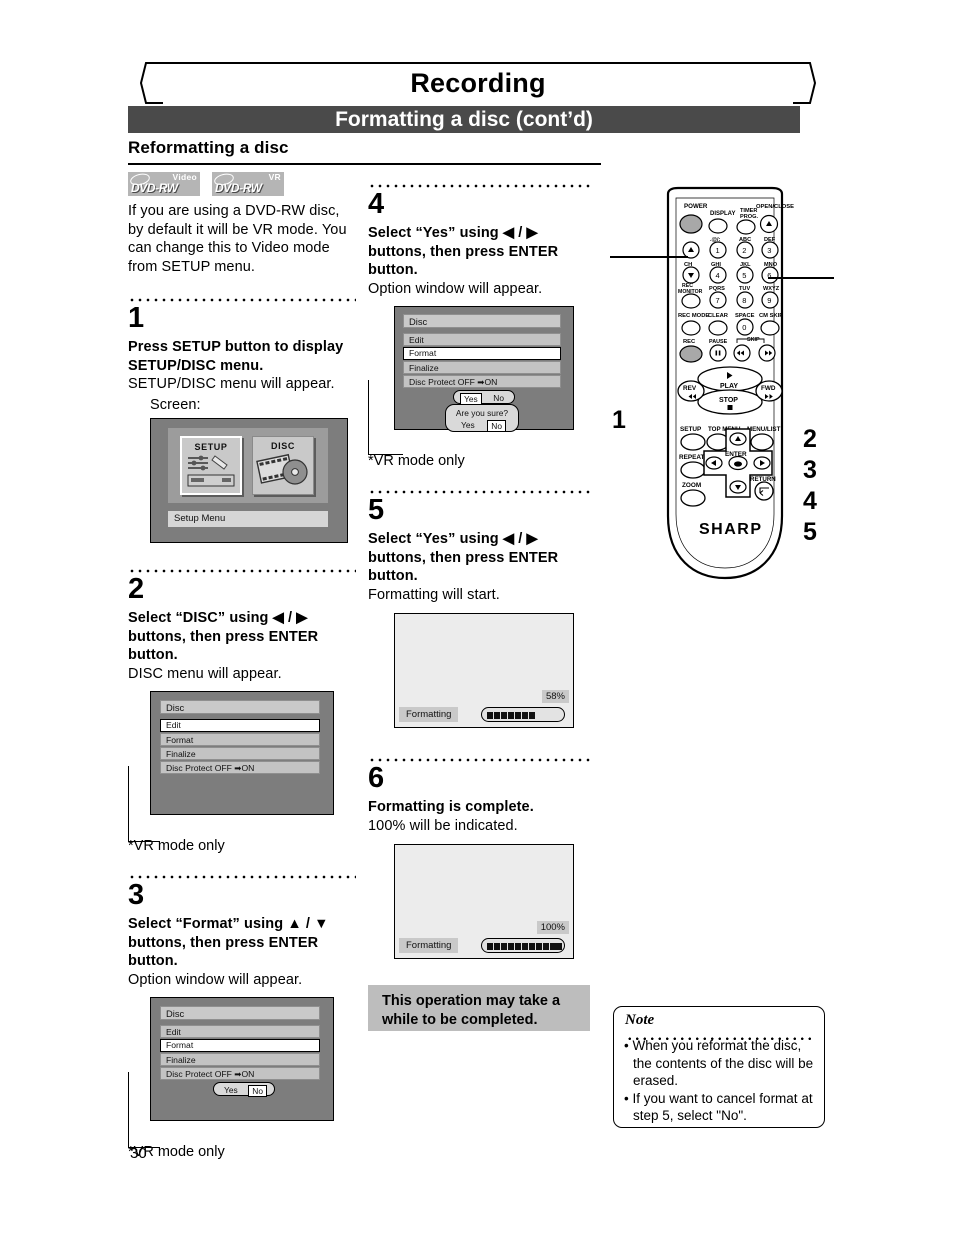 This screenshot has width=954, height=1235. Describe the element at coordinates (775, 207) in the screenshot. I see `svg-text: OPEN/CLOSE` at that location.